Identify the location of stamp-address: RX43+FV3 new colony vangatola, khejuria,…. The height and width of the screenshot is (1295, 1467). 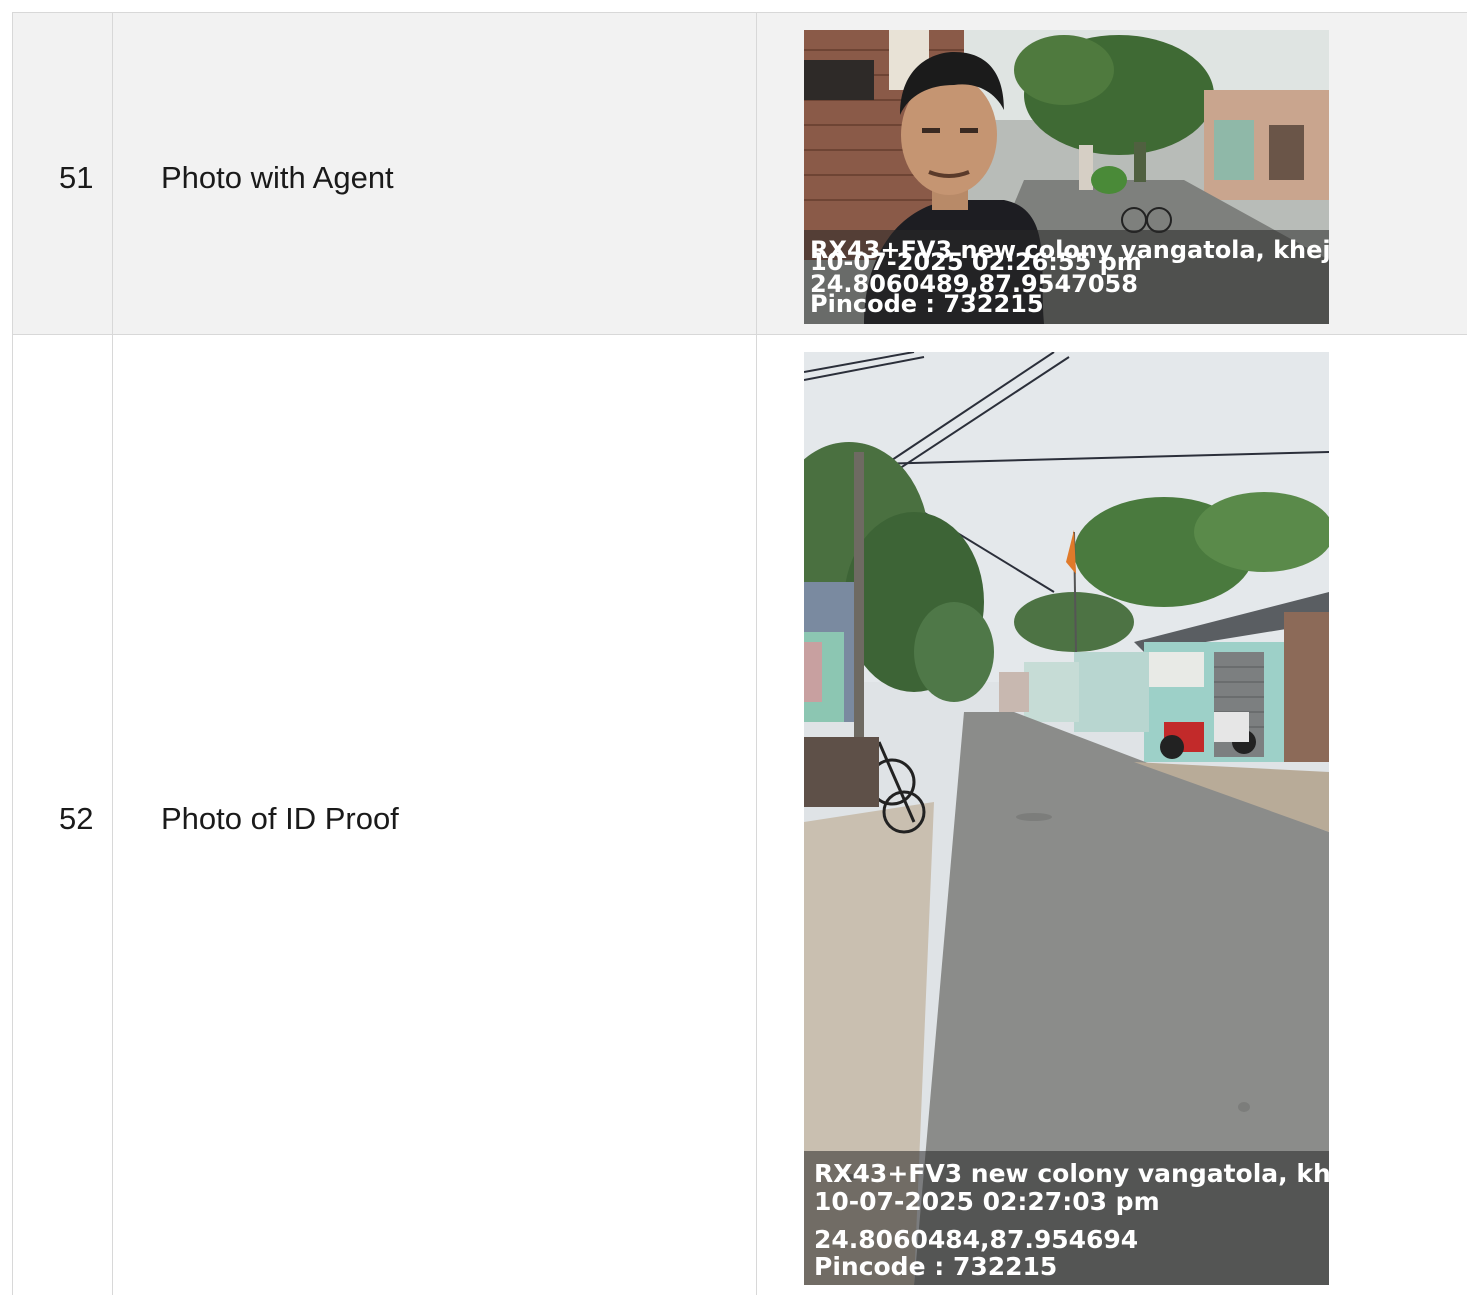
(1071, 1173).